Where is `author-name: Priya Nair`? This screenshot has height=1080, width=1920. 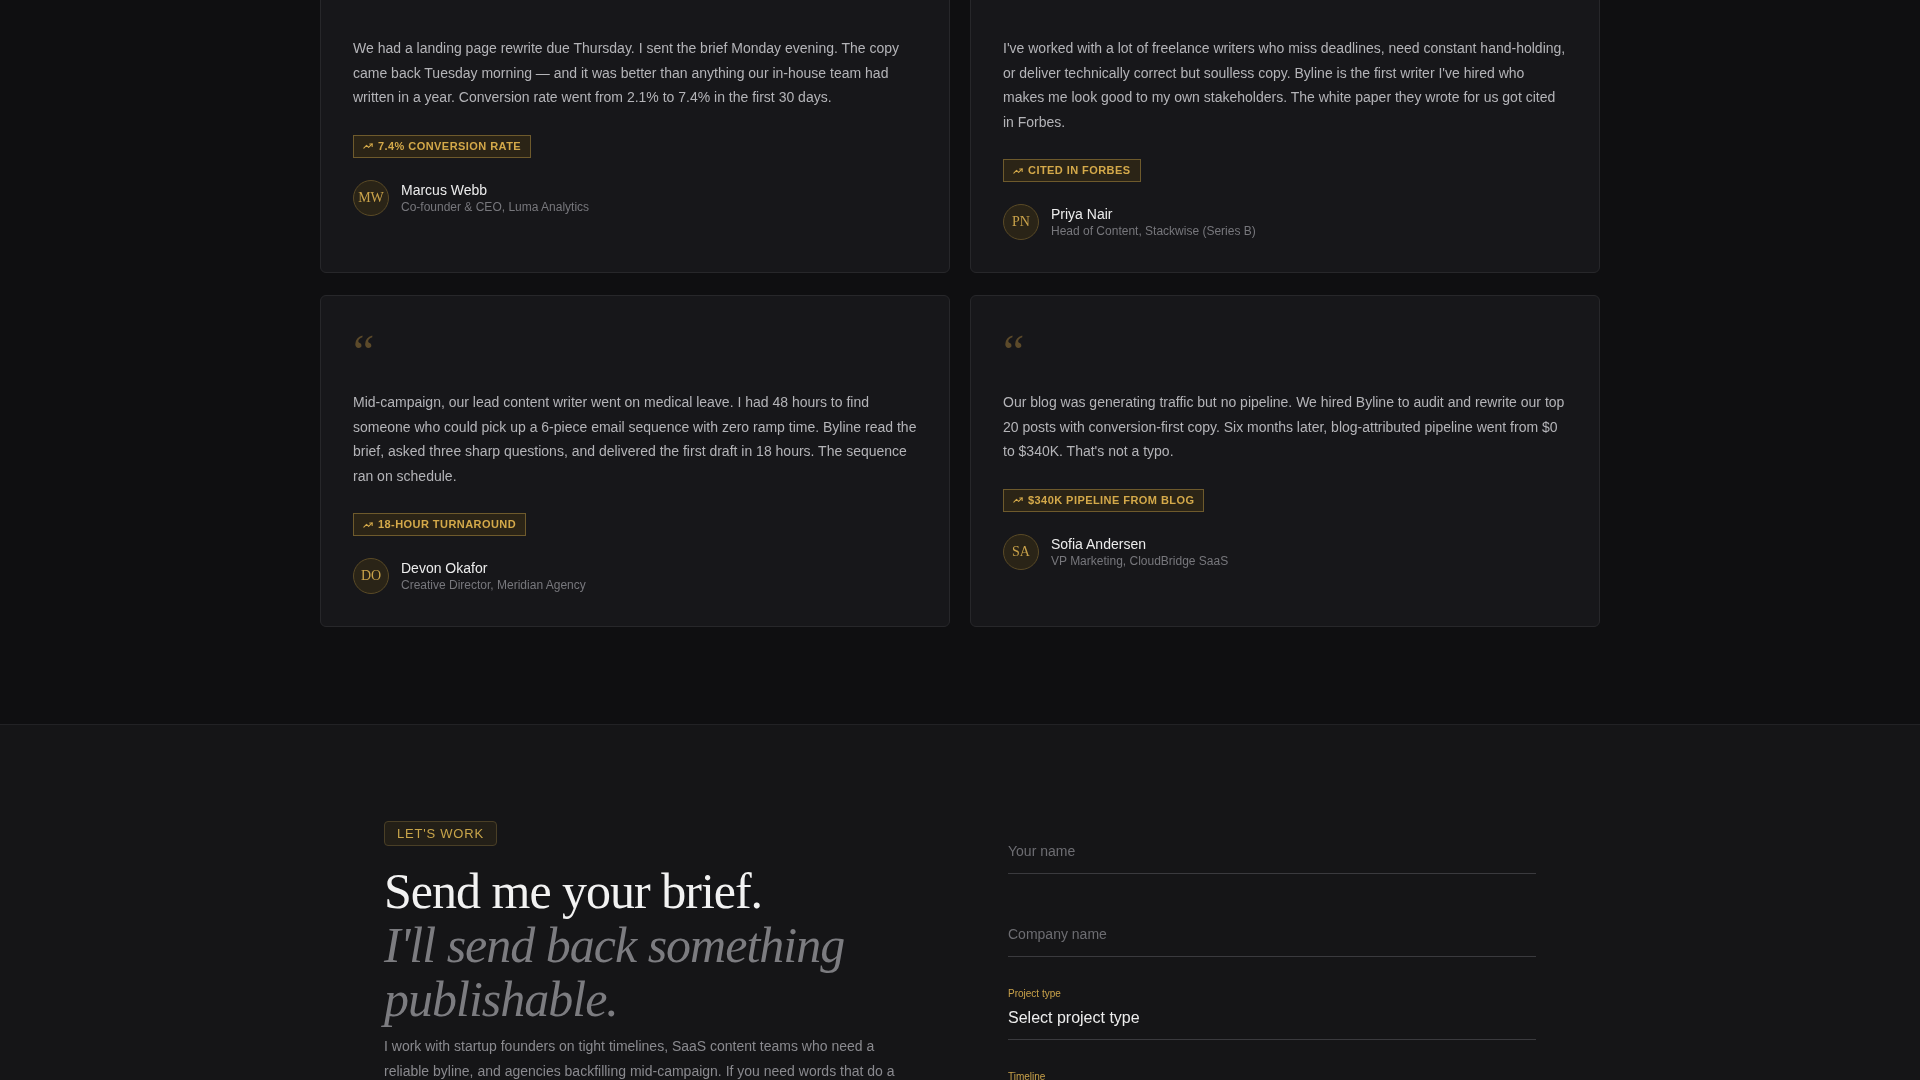 author-name: Priya Nair is located at coordinates (1082, 214).